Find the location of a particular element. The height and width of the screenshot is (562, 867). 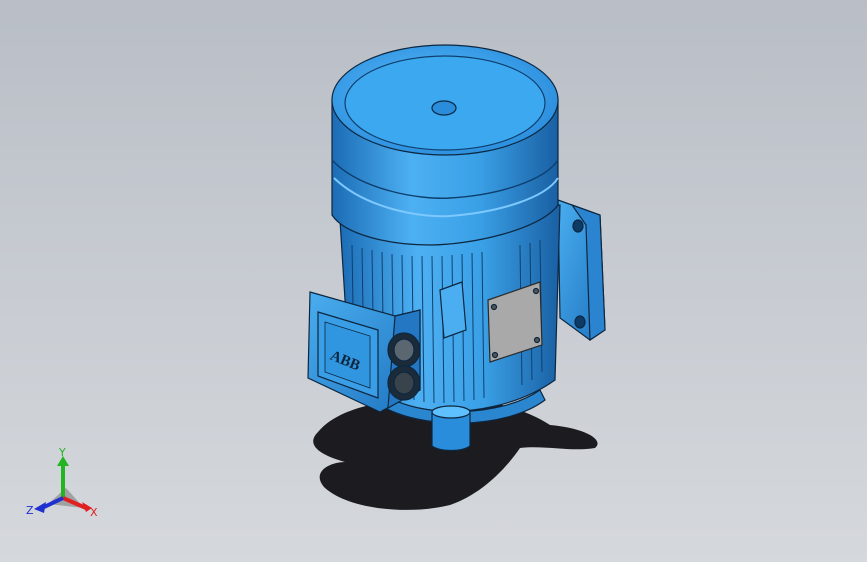

z-axis-label: Z is located at coordinates (30, 510).